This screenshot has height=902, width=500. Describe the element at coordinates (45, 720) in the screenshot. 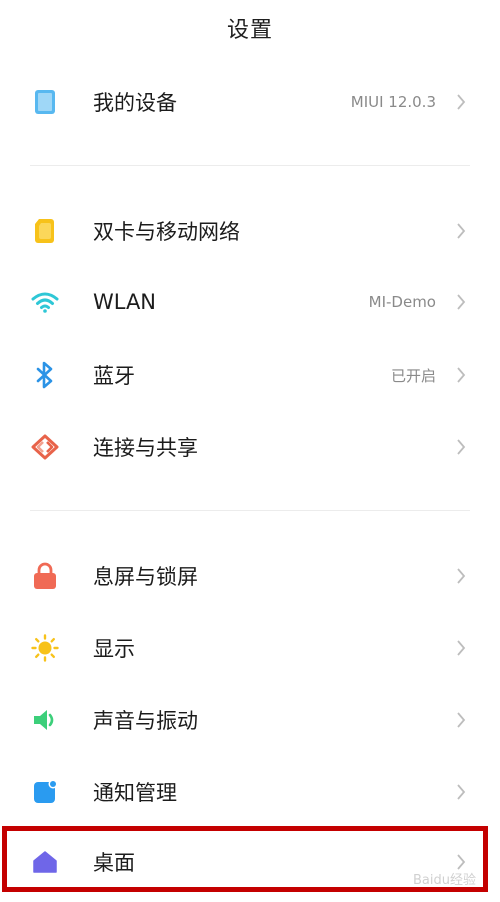

I see `speaker-icon` at that location.